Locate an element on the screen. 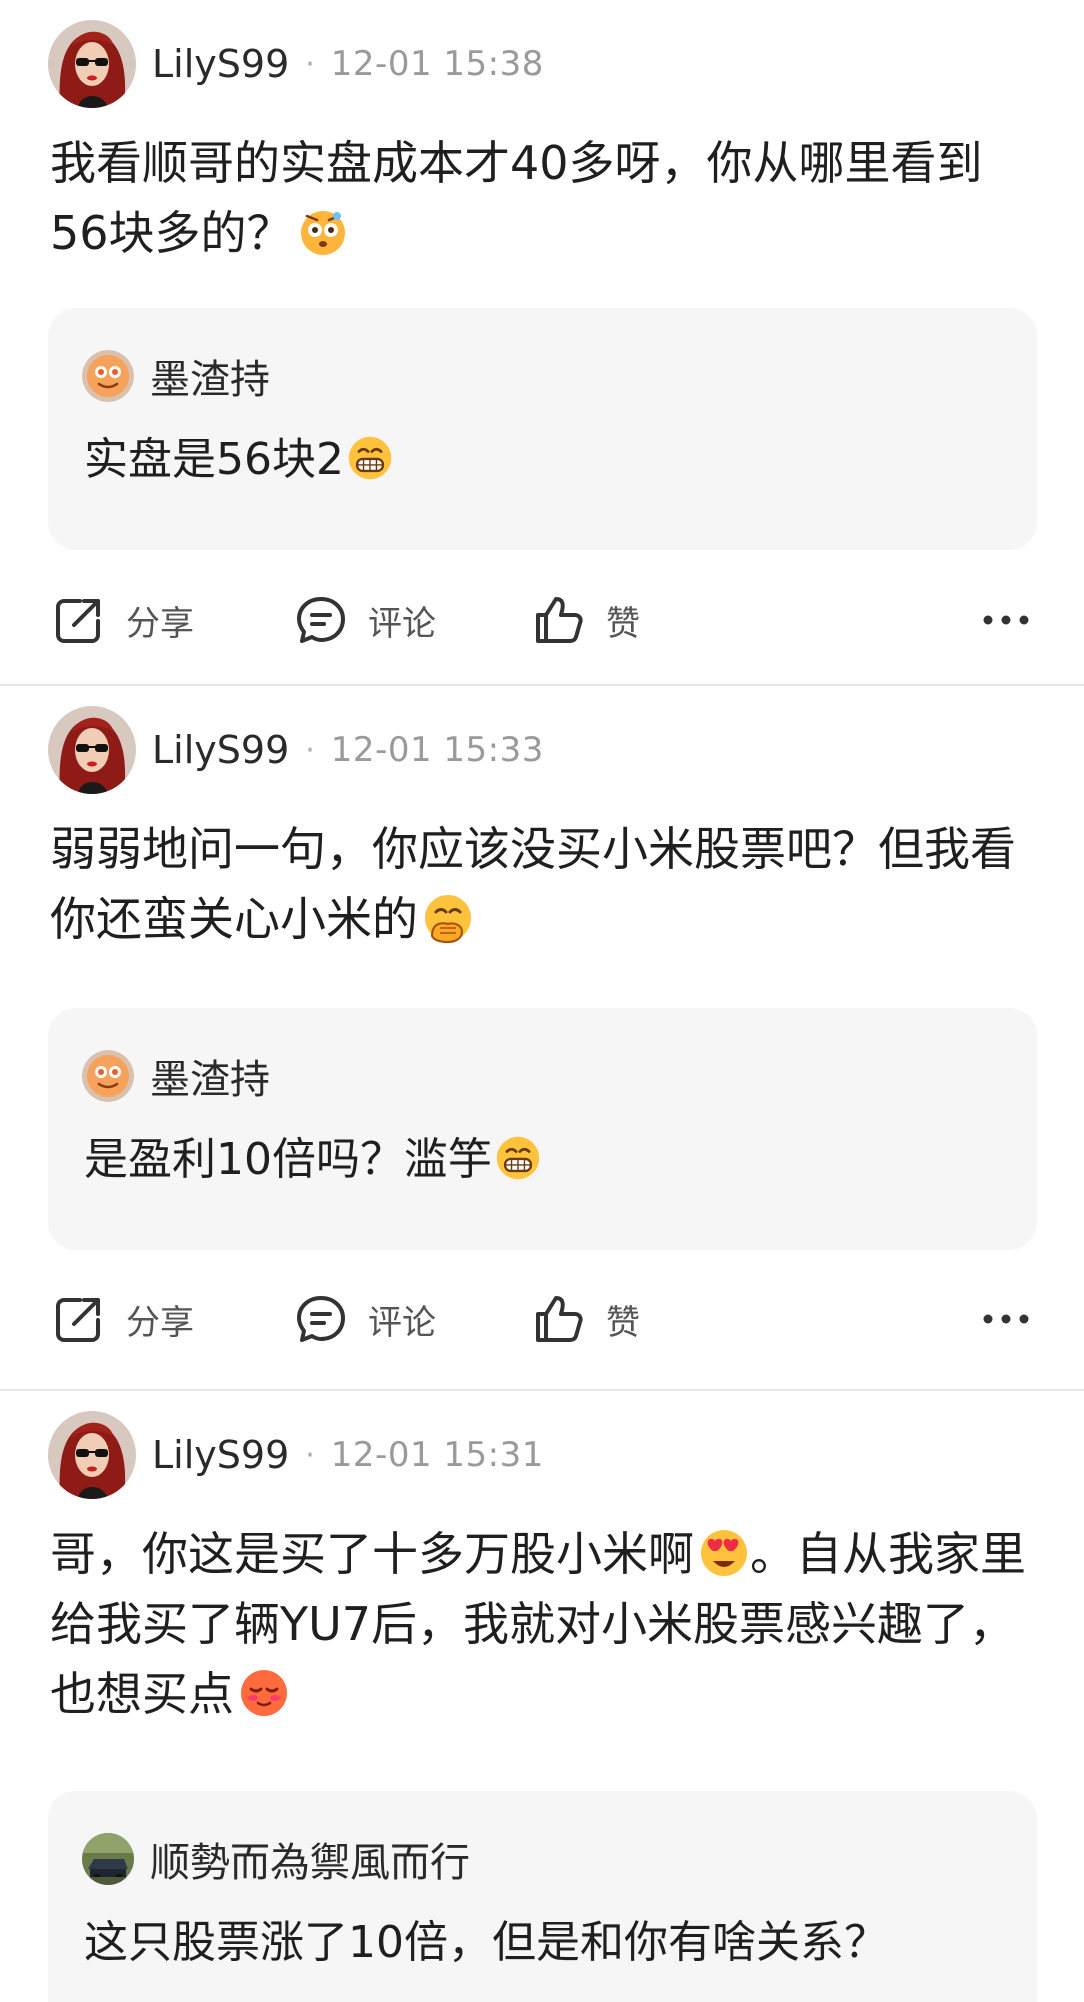 The image size is (1084, 2002). comment-text: 我看顺哥的实盘成本才40多呀，你从哪里看到56块多的？ is located at coordinates (545, 198).